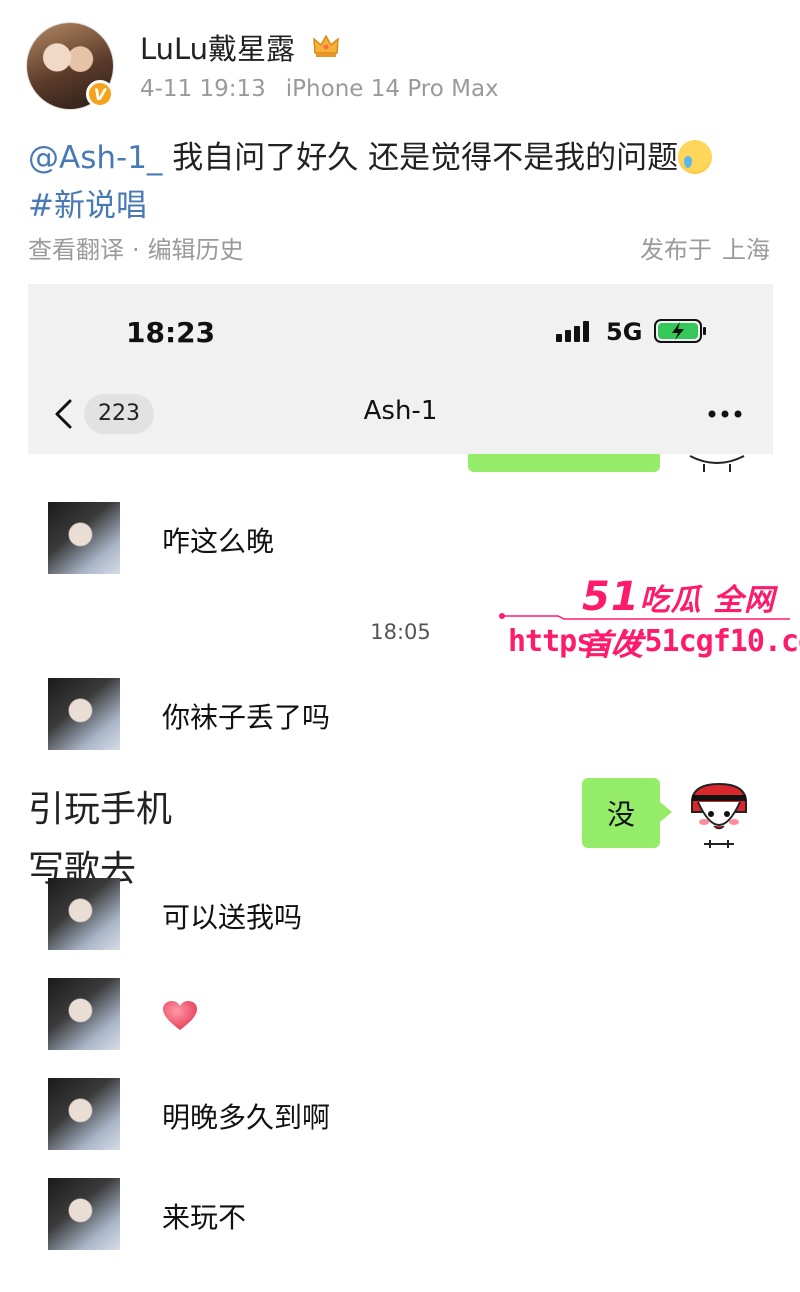 The width and height of the screenshot is (800, 1292). What do you see at coordinates (246, 717) in the screenshot?
I see `message-text: 你袜子丢了吗` at bounding box center [246, 717].